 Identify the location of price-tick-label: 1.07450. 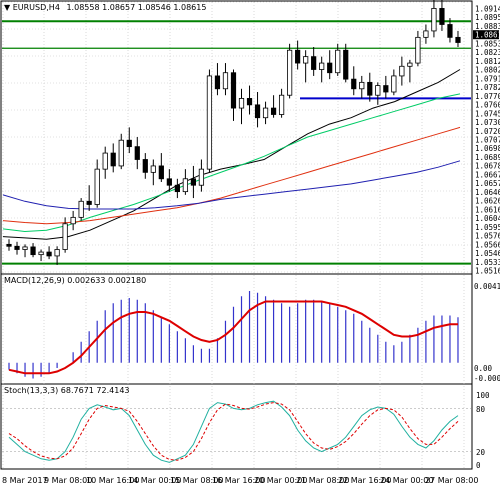
(487, 113).